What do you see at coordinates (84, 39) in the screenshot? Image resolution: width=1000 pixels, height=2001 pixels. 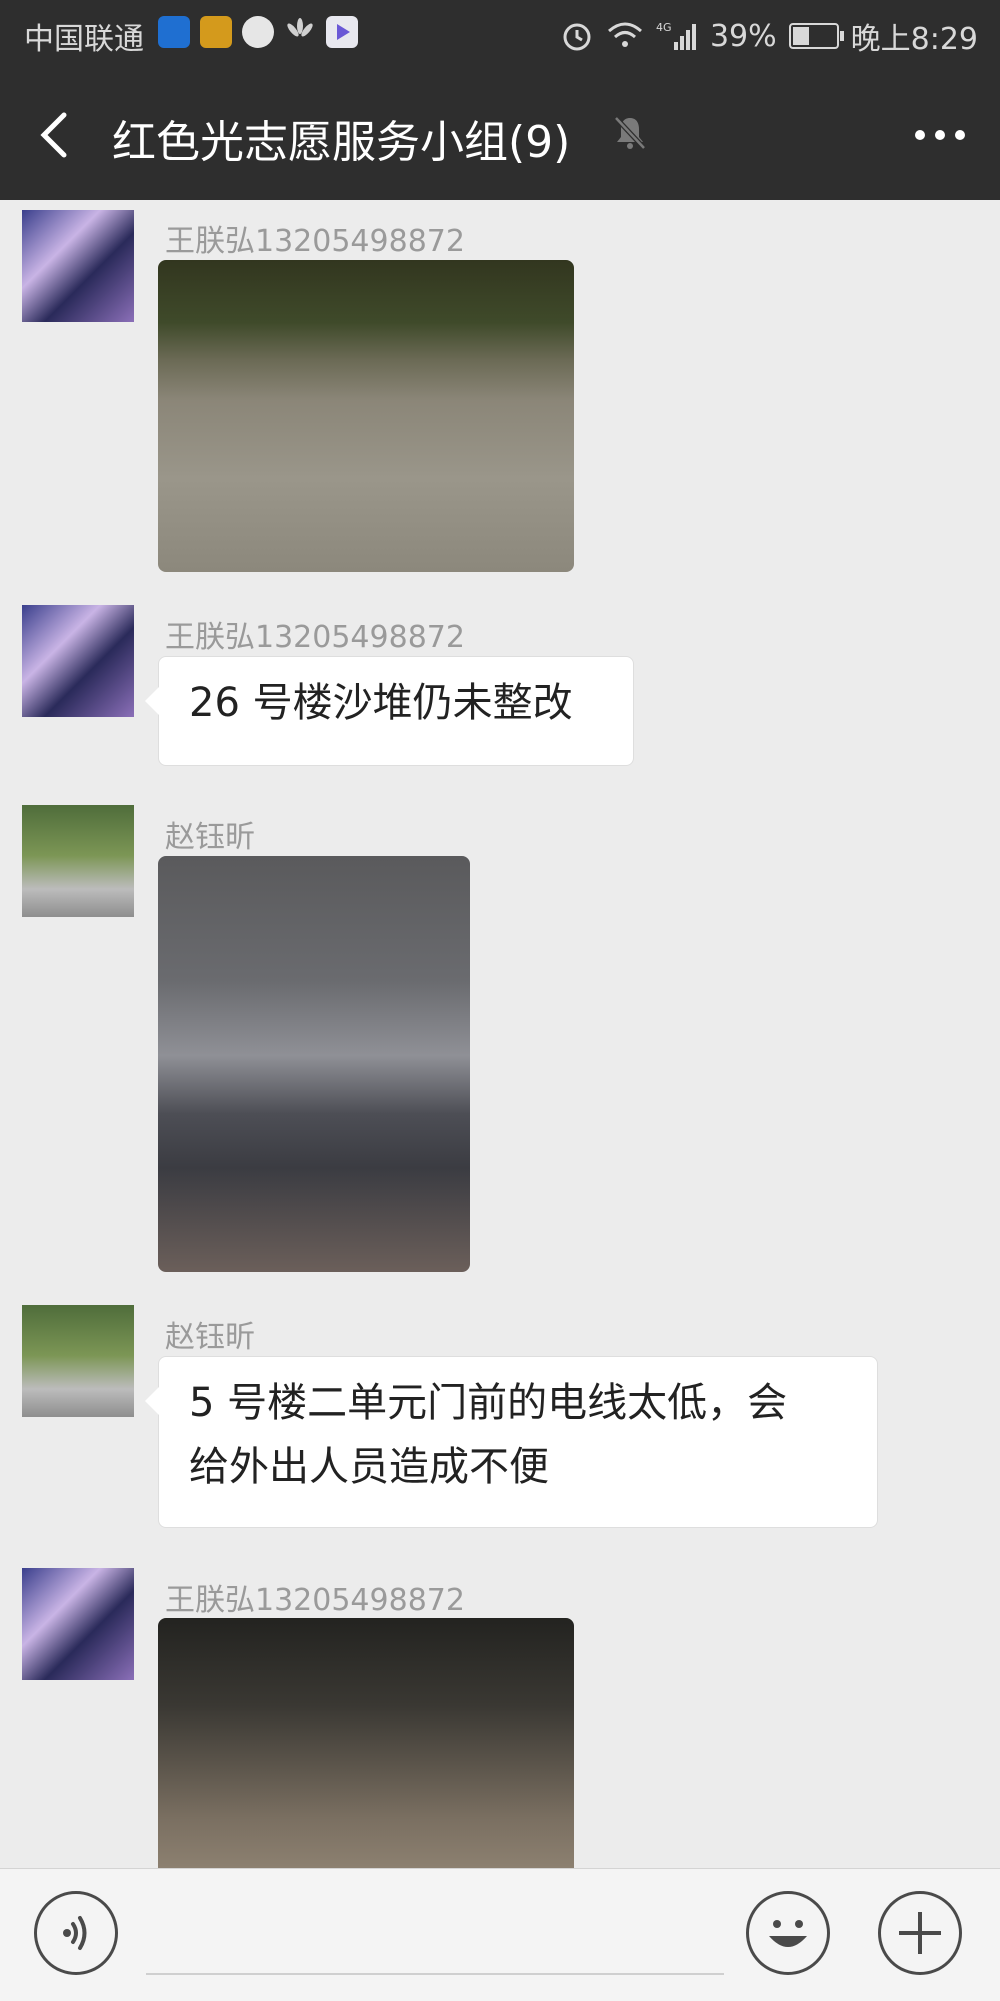 I see `carrier-label: 中国联通` at bounding box center [84, 39].